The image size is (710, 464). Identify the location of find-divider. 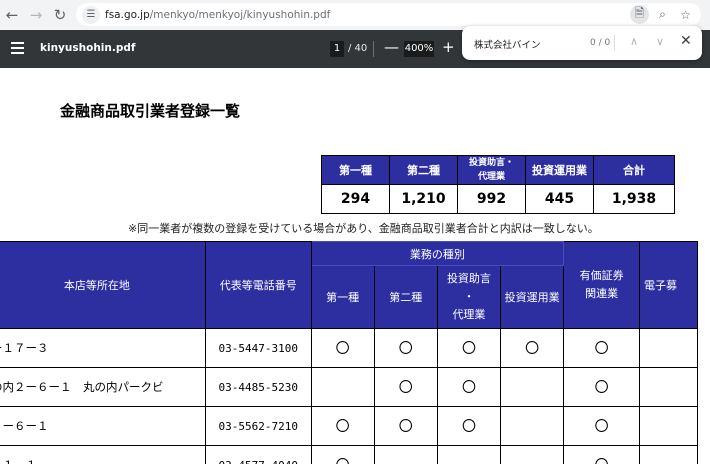
(614, 43).